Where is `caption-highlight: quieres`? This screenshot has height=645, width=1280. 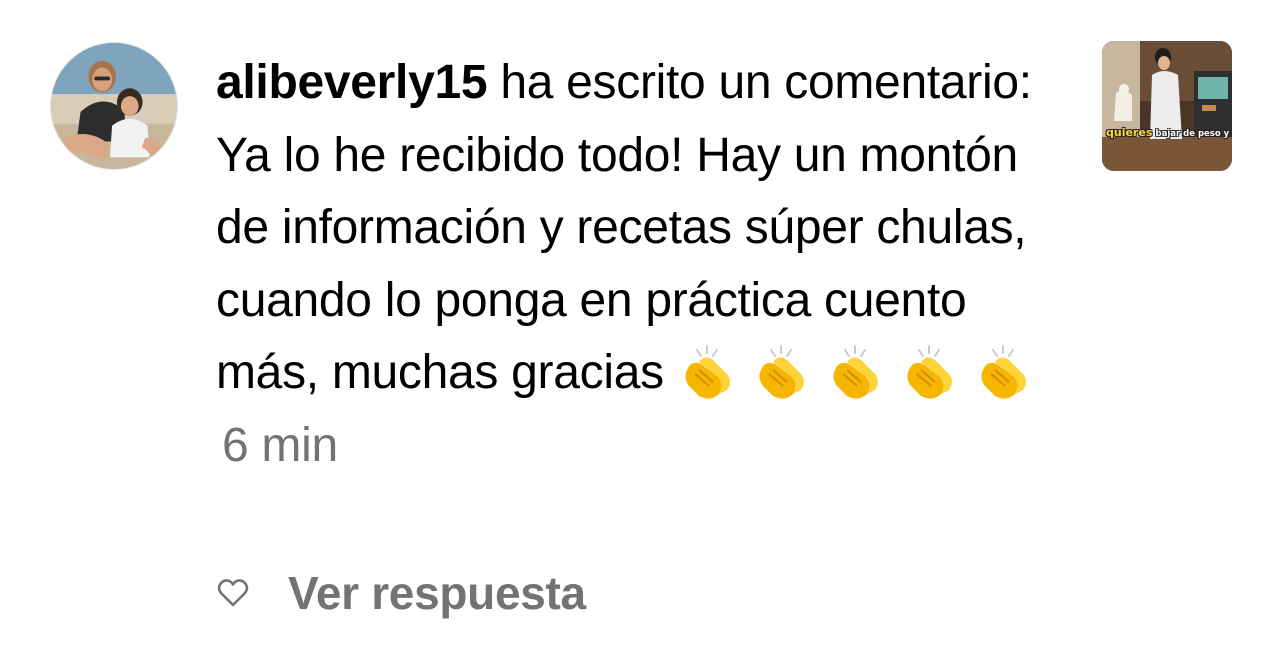 caption-highlight: quieres is located at coordinates (1129, 132).